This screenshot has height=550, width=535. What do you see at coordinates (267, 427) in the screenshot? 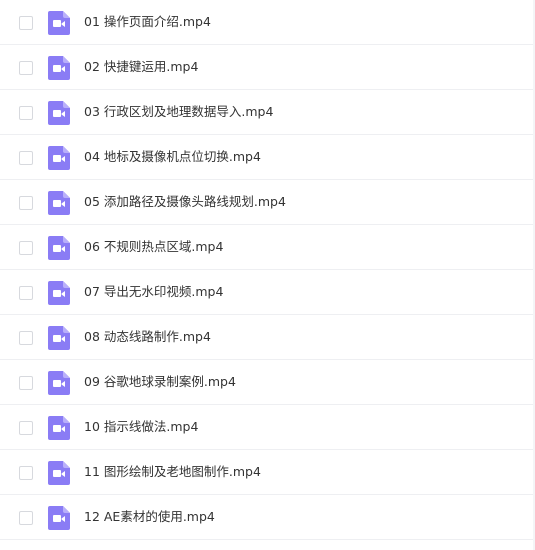
I see `file-row: 10 指示线做法.mp4` at bounding box center [267, 427].